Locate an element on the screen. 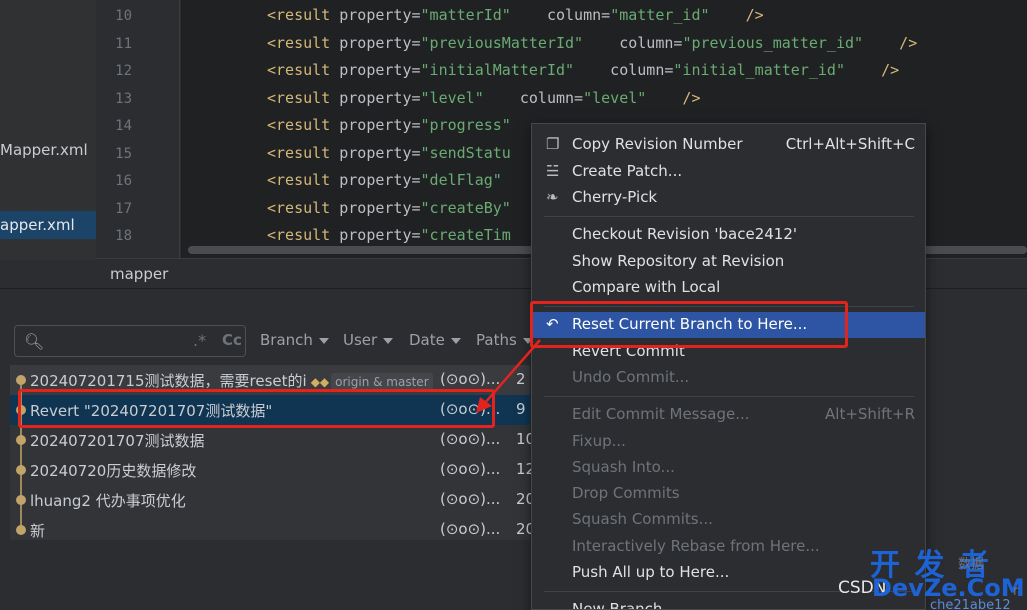  commit-row: 202407201707测试数据 (⊙o⊙)... 10 is located at coordinates (272, 440).